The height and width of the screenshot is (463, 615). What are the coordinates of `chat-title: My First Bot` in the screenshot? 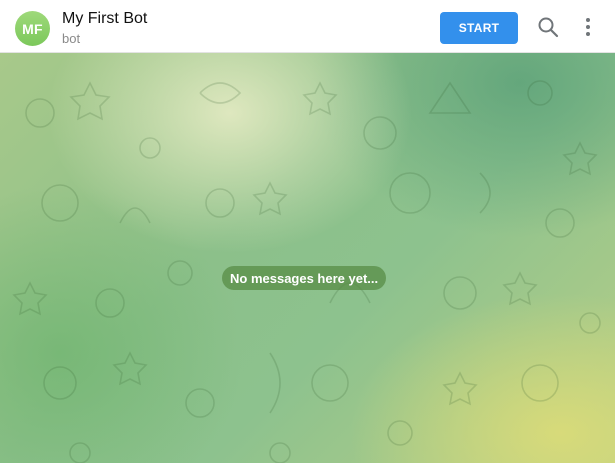 It's located at (104, 19).